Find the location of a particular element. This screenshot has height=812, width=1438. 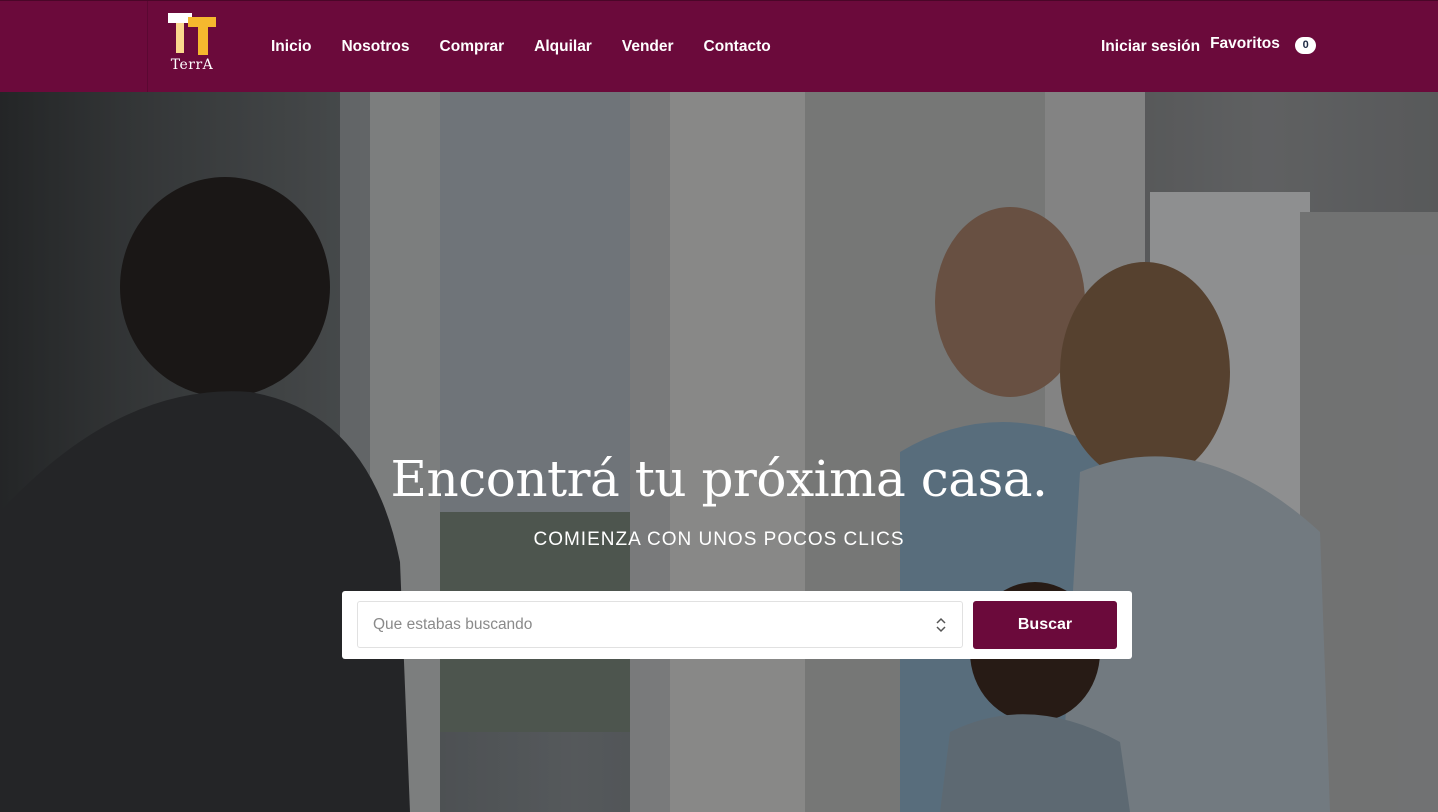

search-box: Que estabas buscando Buscar is located at coordinates (737, 625).